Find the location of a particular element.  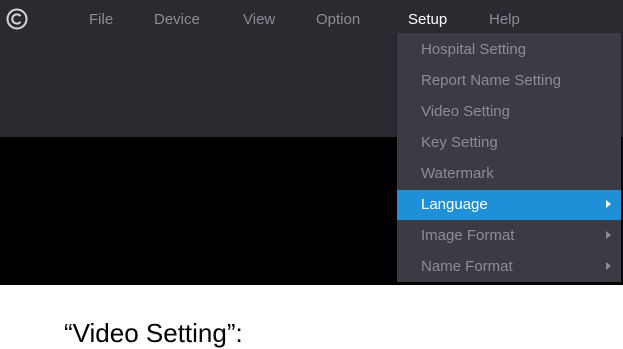

menu-item-label: Name Format is located at coordinates (467, 266).